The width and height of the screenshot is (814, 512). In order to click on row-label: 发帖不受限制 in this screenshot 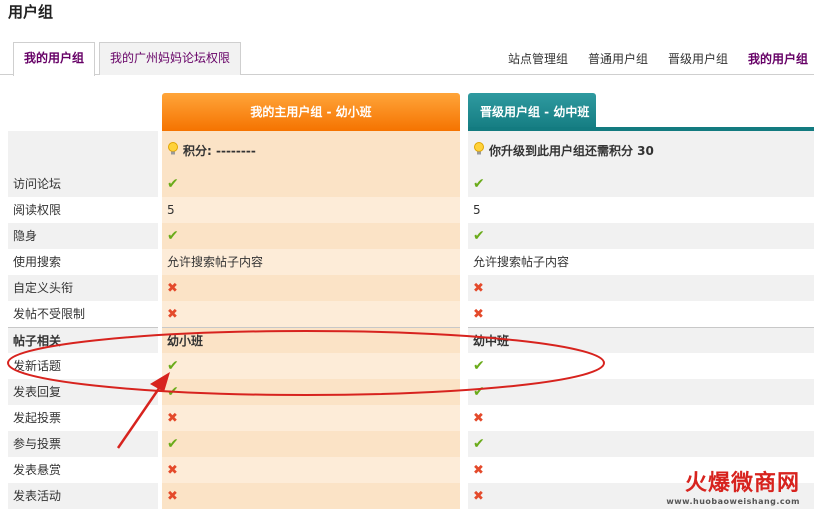, I will do `click(49, 314)`.